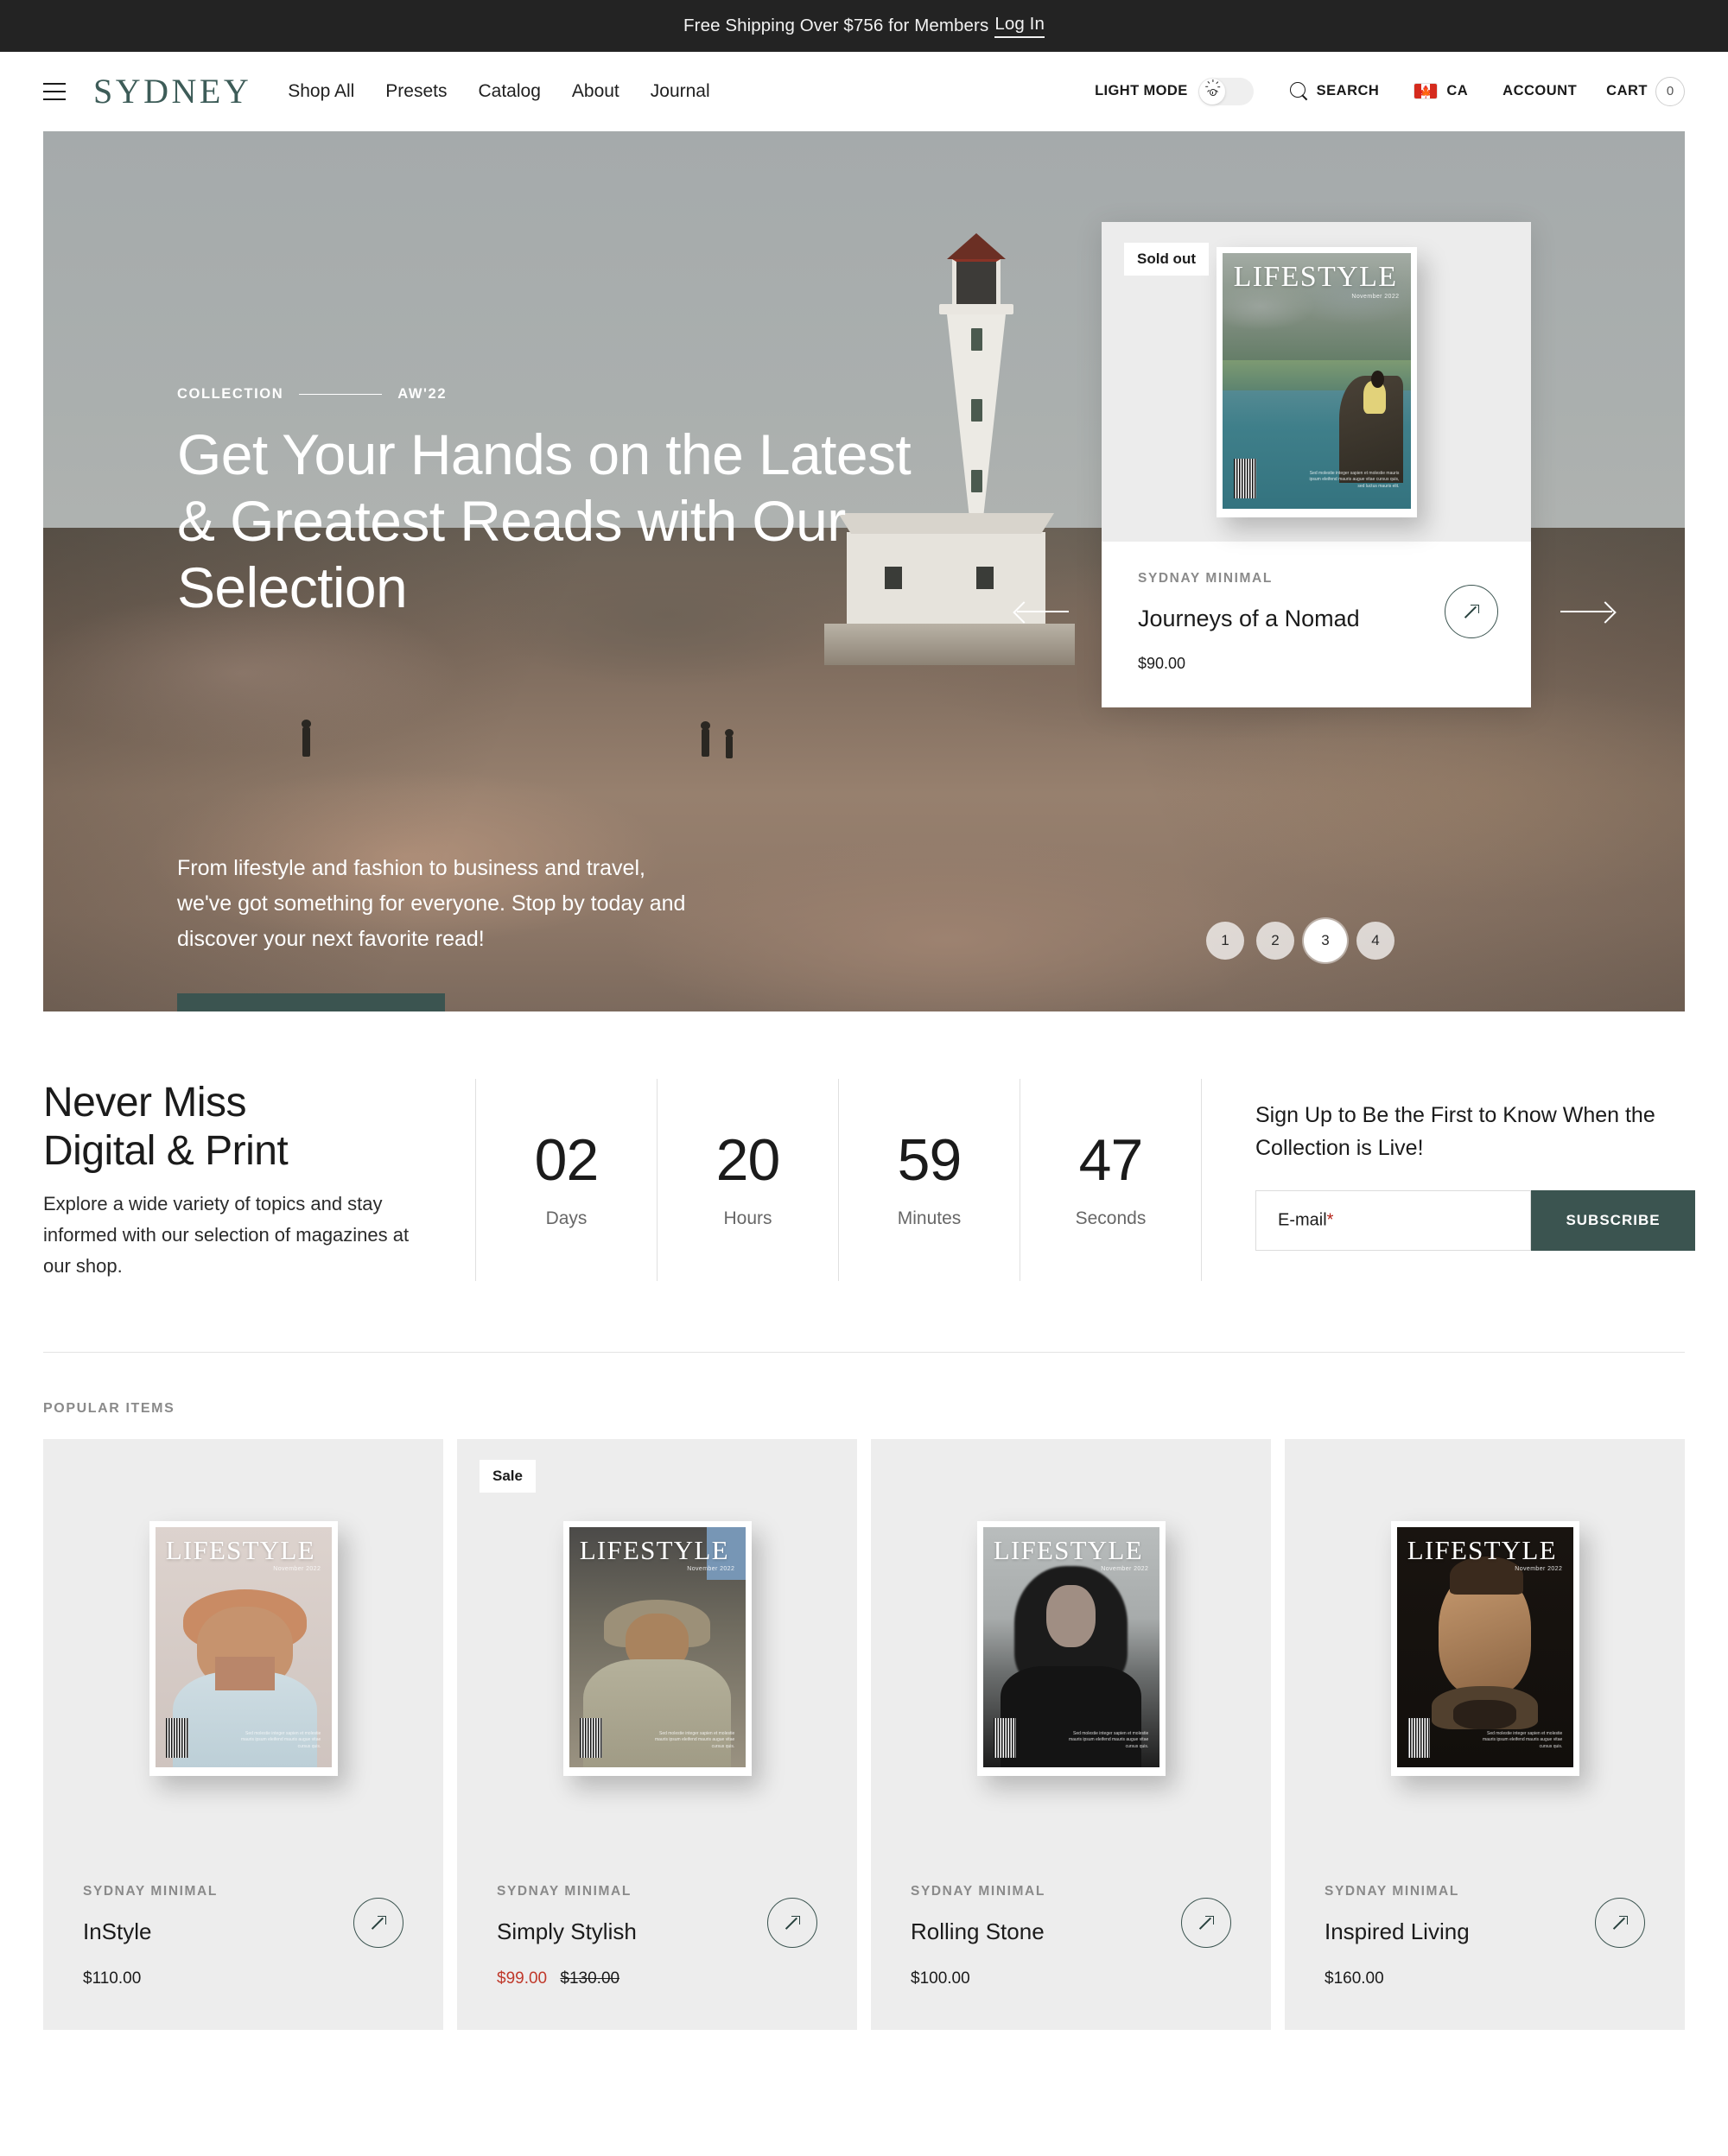 Image resolution: width=1728 pixels, height=2156 pixels. Describe the element at coordinates (748, 1160) in the screenshot. I see `countdown-hours-value: 20` at that location.